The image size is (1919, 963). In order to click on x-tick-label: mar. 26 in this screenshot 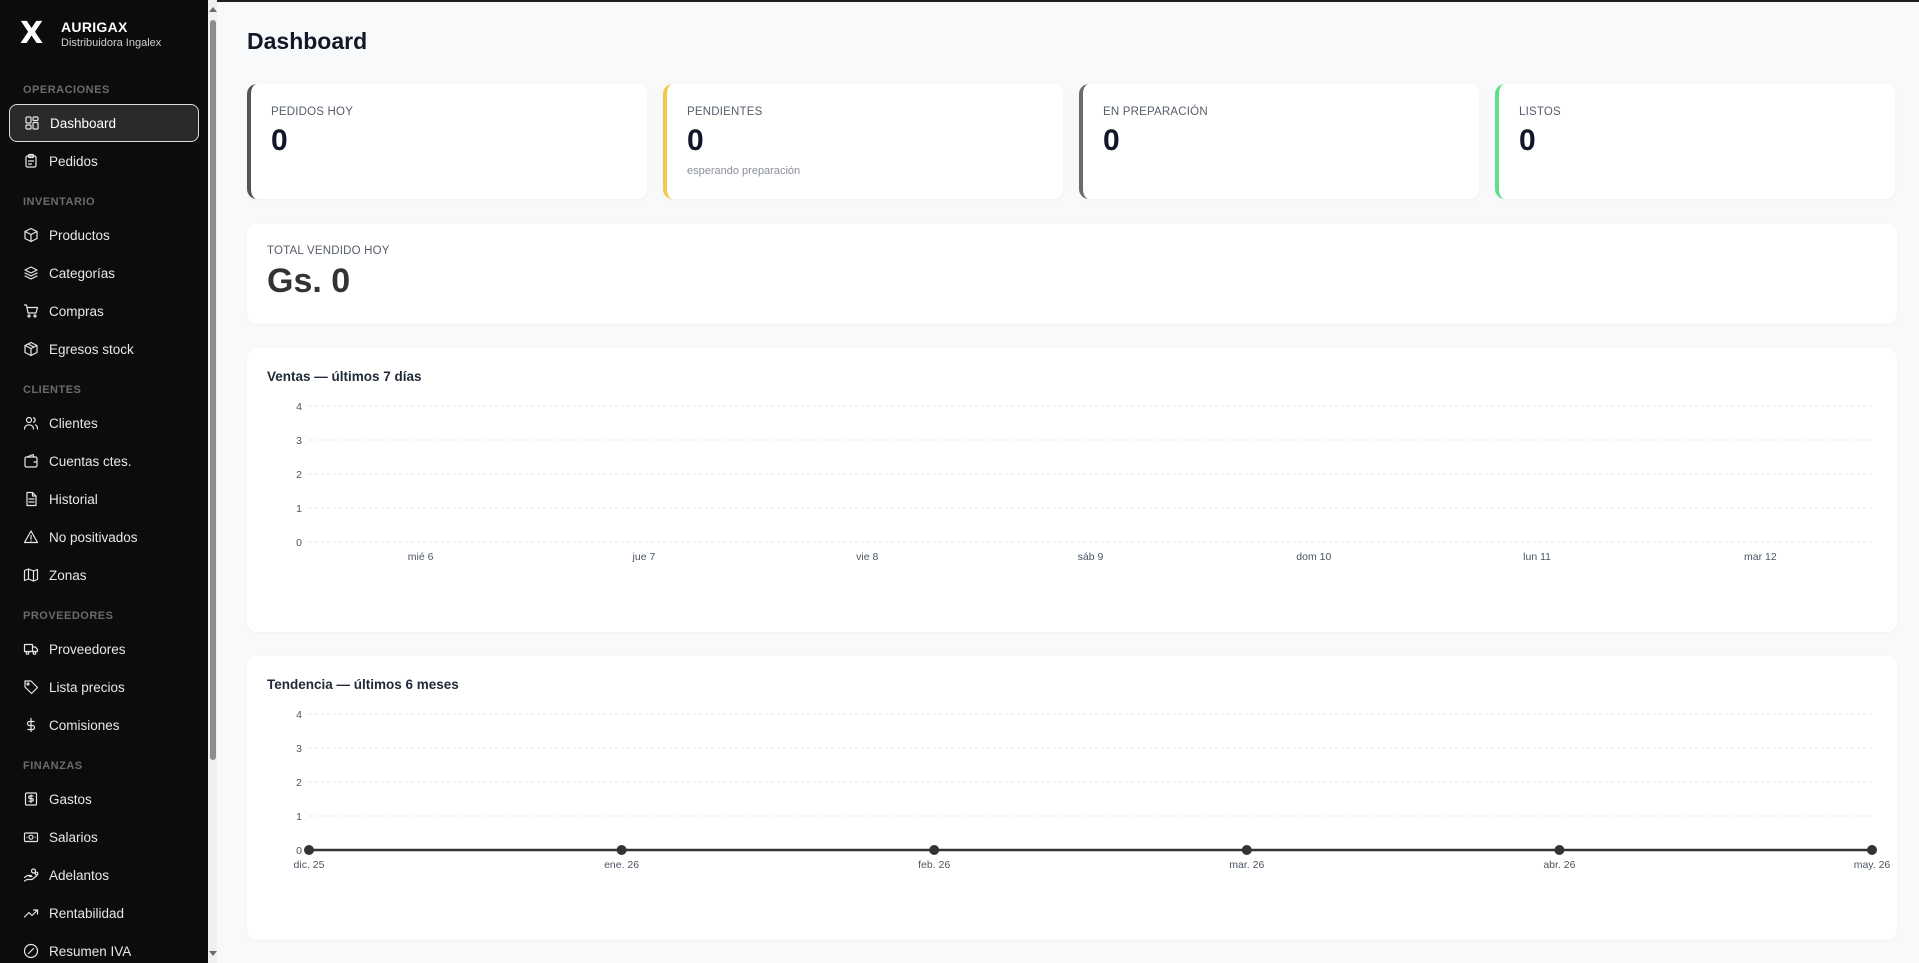, I will do `click(1246, 865)`.